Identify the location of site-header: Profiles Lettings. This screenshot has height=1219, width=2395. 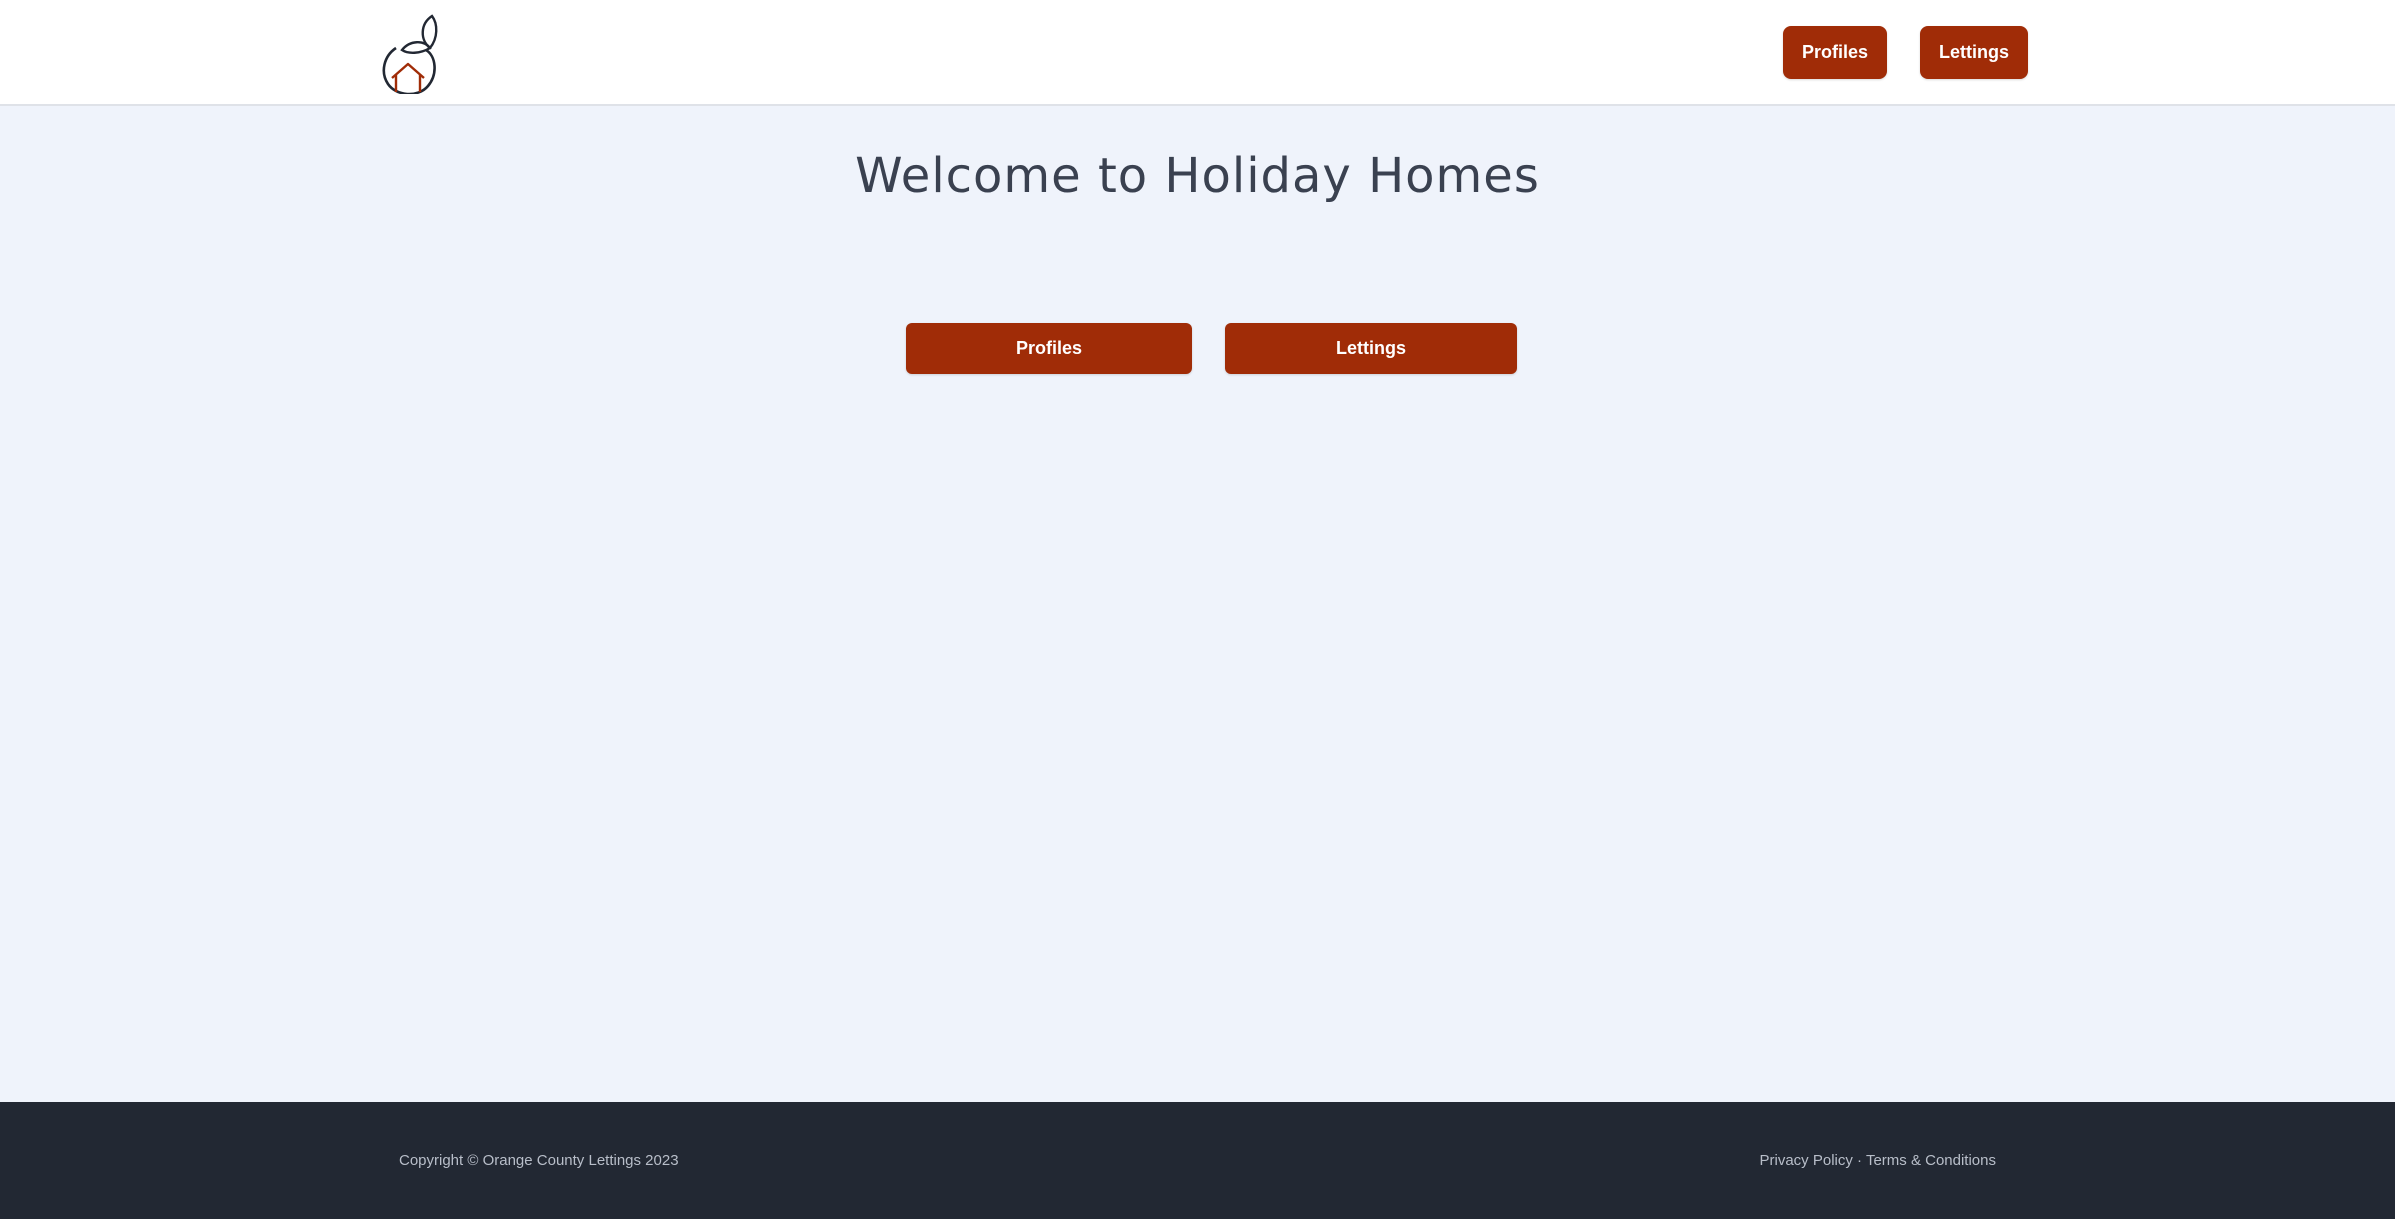
(1197, 53).